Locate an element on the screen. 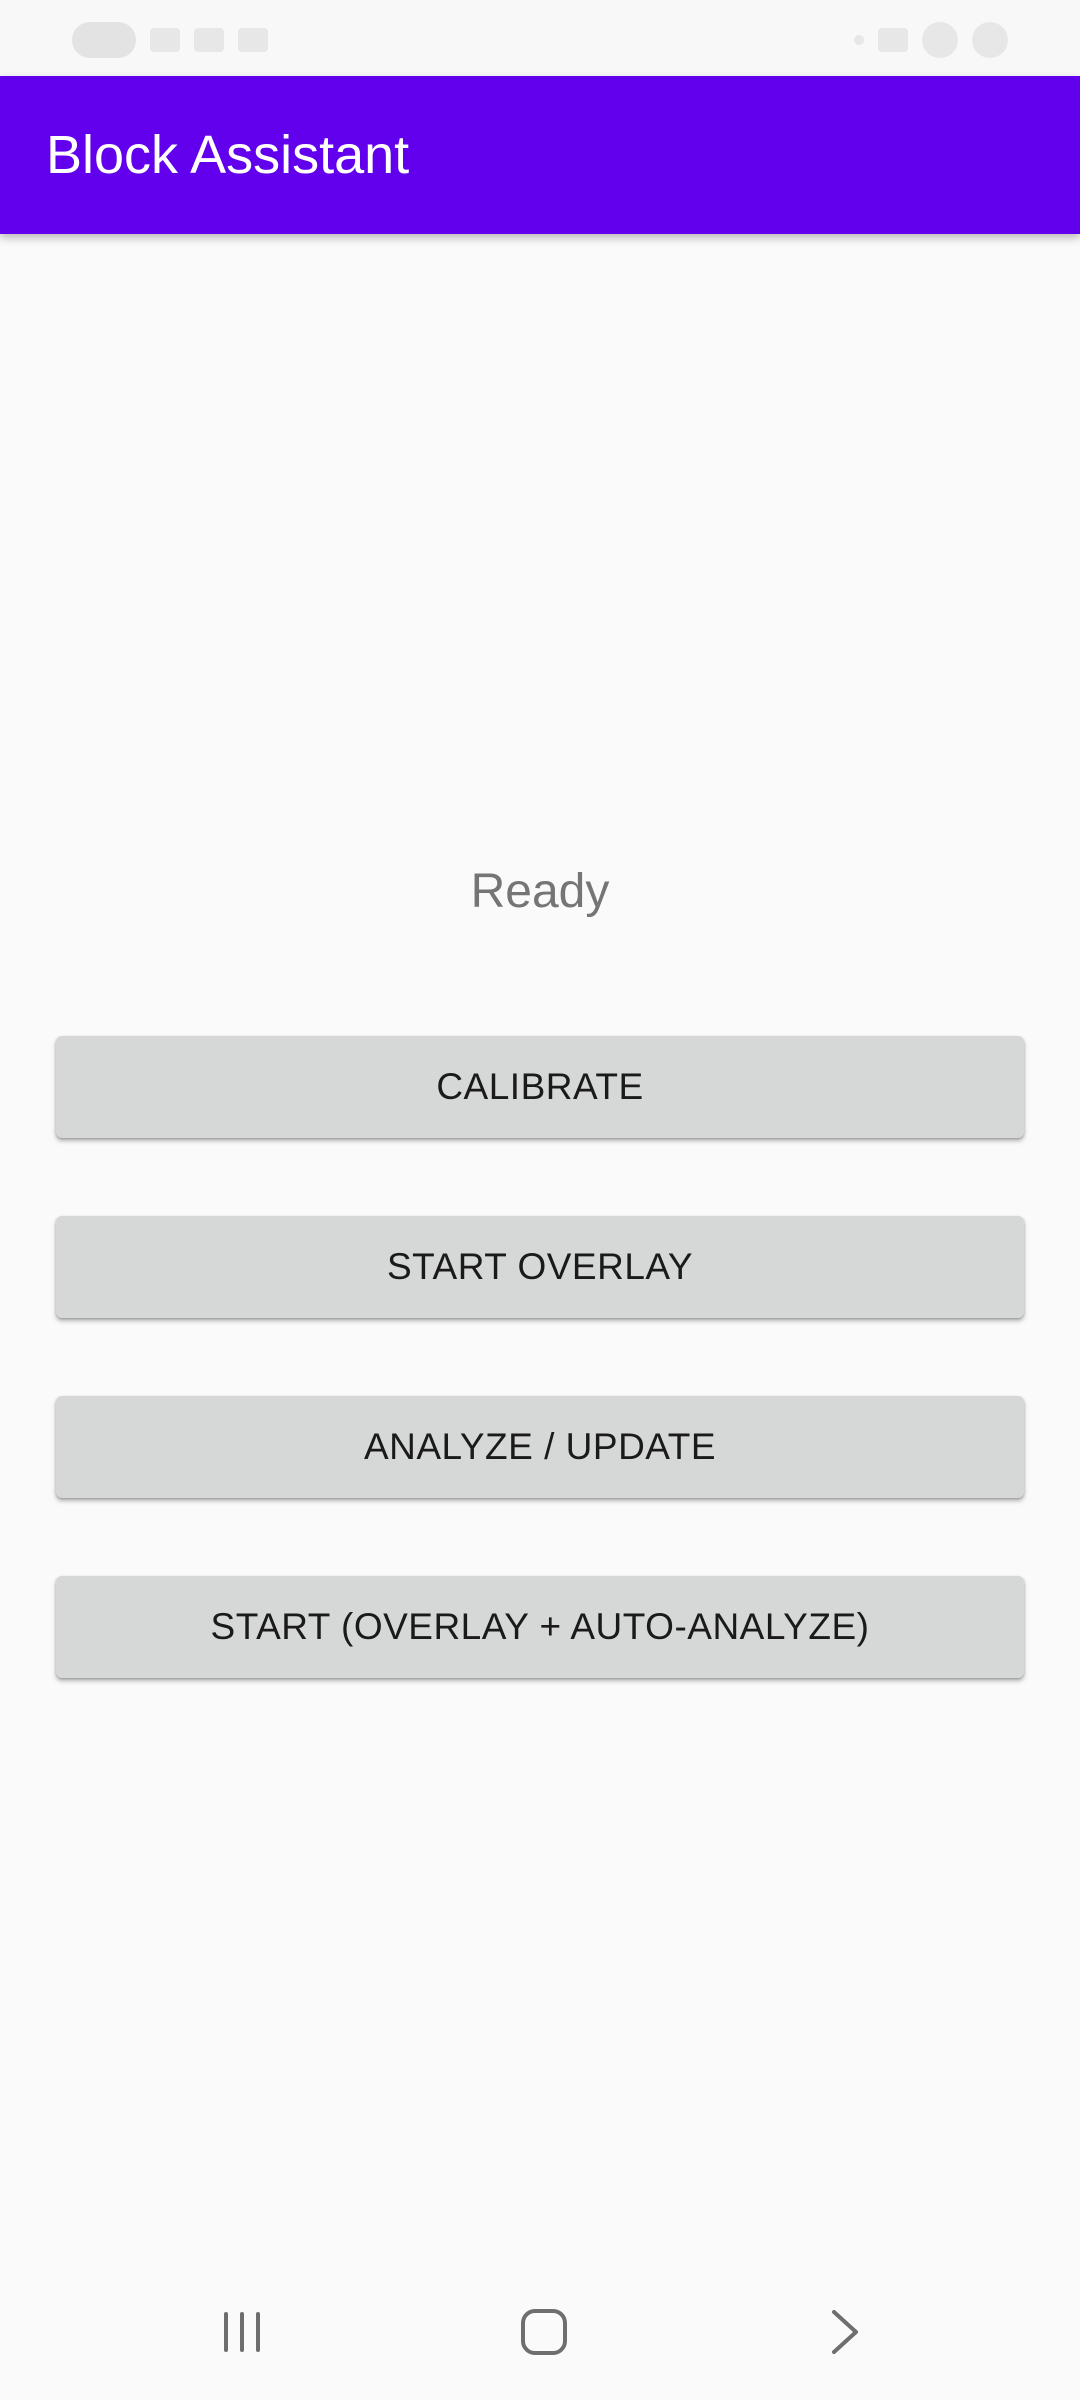 This screenshot has width=1080, height=2400. home-button is located at coordinates (544, 2332).